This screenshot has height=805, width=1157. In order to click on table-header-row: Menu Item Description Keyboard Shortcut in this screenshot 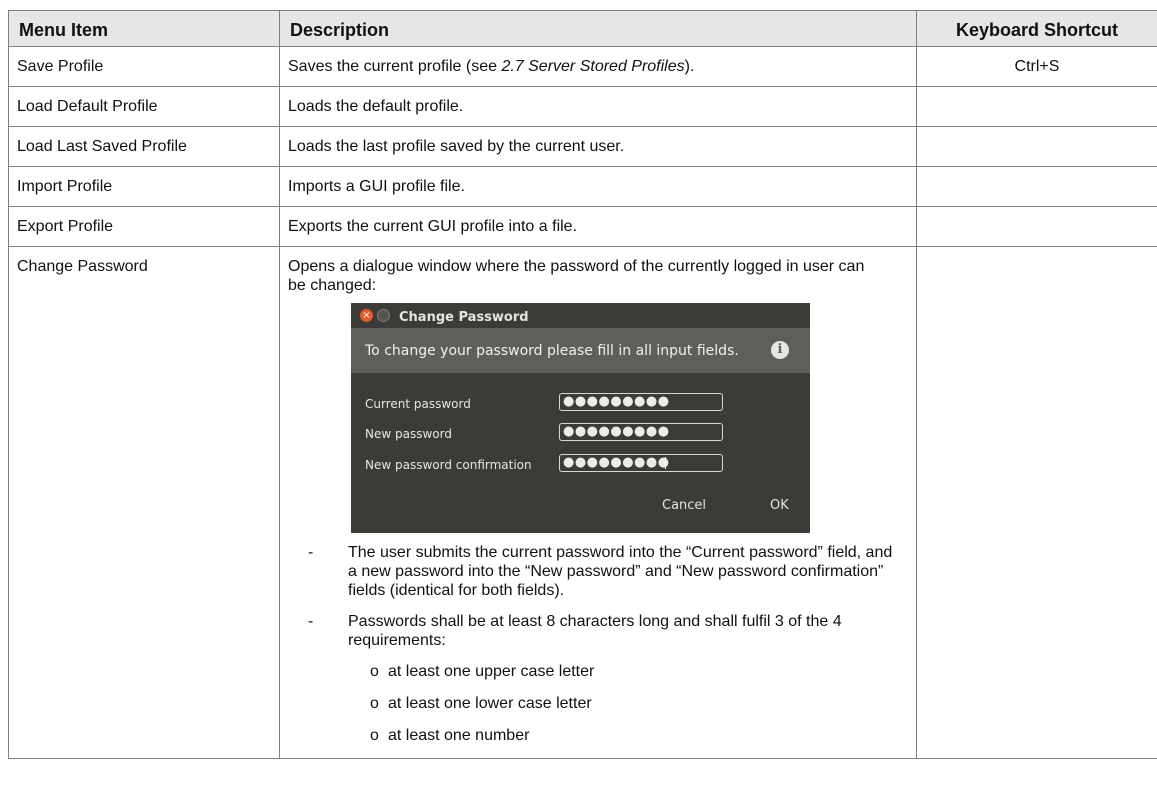, I will do `click(582, 28)`.